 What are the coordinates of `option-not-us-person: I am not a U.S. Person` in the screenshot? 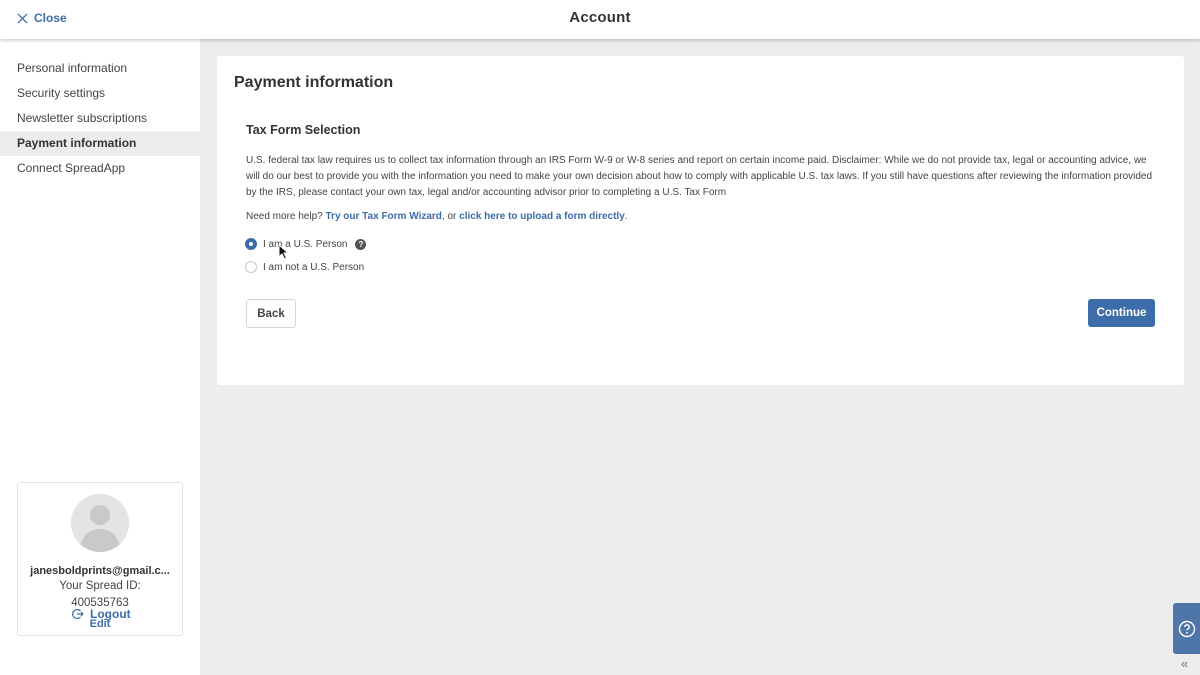 It's located at (304, 267).